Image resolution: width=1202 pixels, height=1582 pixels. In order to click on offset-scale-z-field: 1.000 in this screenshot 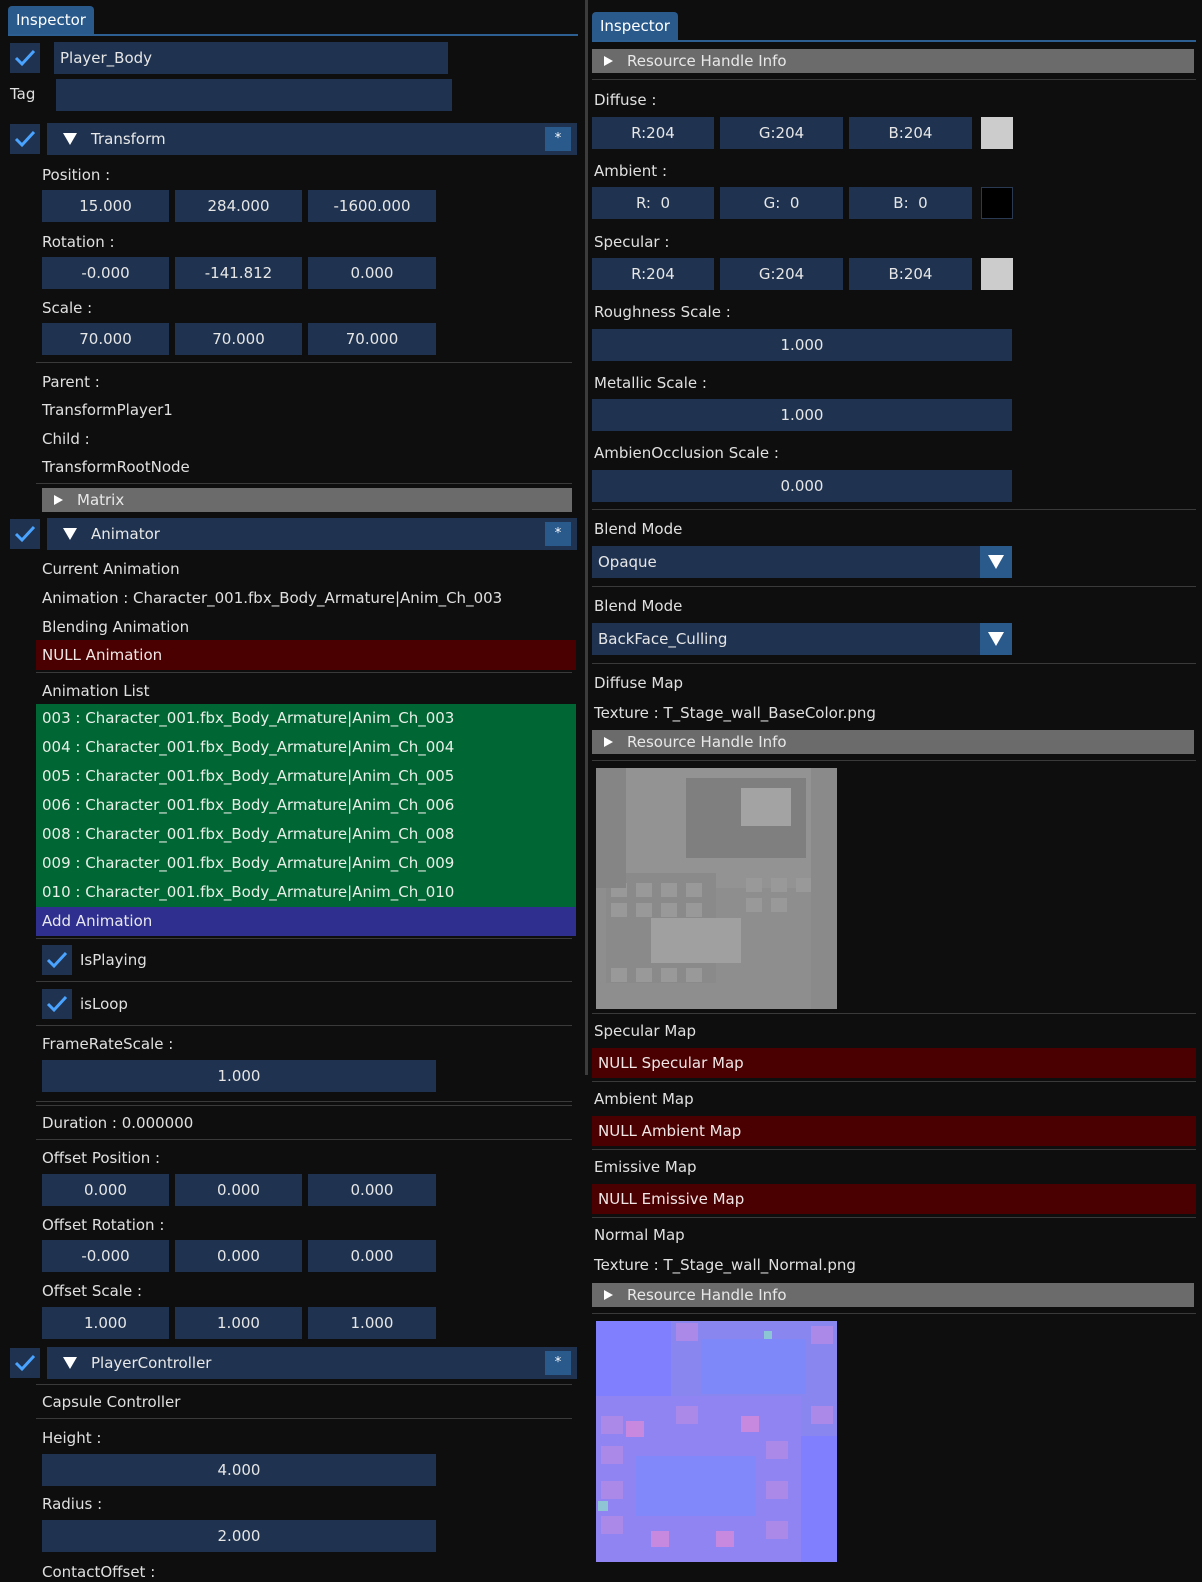, I will do `click(372, 1323)`.